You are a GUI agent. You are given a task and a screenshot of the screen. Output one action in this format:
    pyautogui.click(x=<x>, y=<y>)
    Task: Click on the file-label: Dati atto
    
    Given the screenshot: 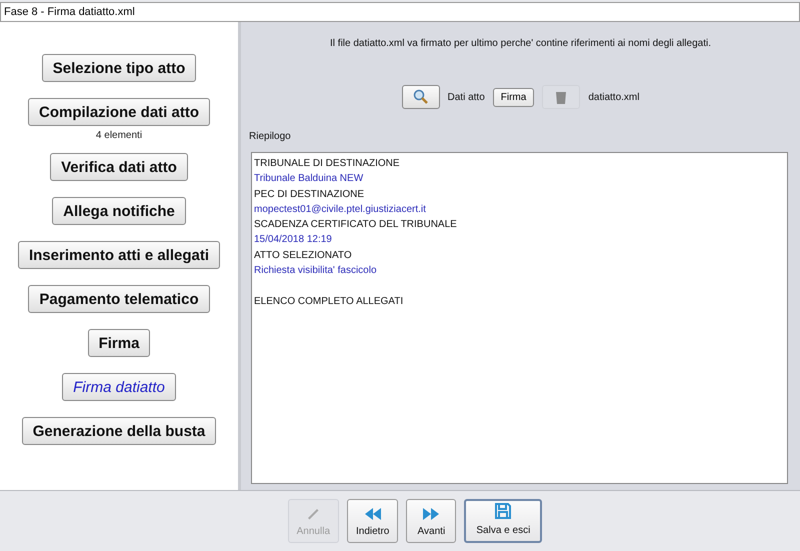 What is the action you would take?
    pyautogui.click(x=466, y=97)
    